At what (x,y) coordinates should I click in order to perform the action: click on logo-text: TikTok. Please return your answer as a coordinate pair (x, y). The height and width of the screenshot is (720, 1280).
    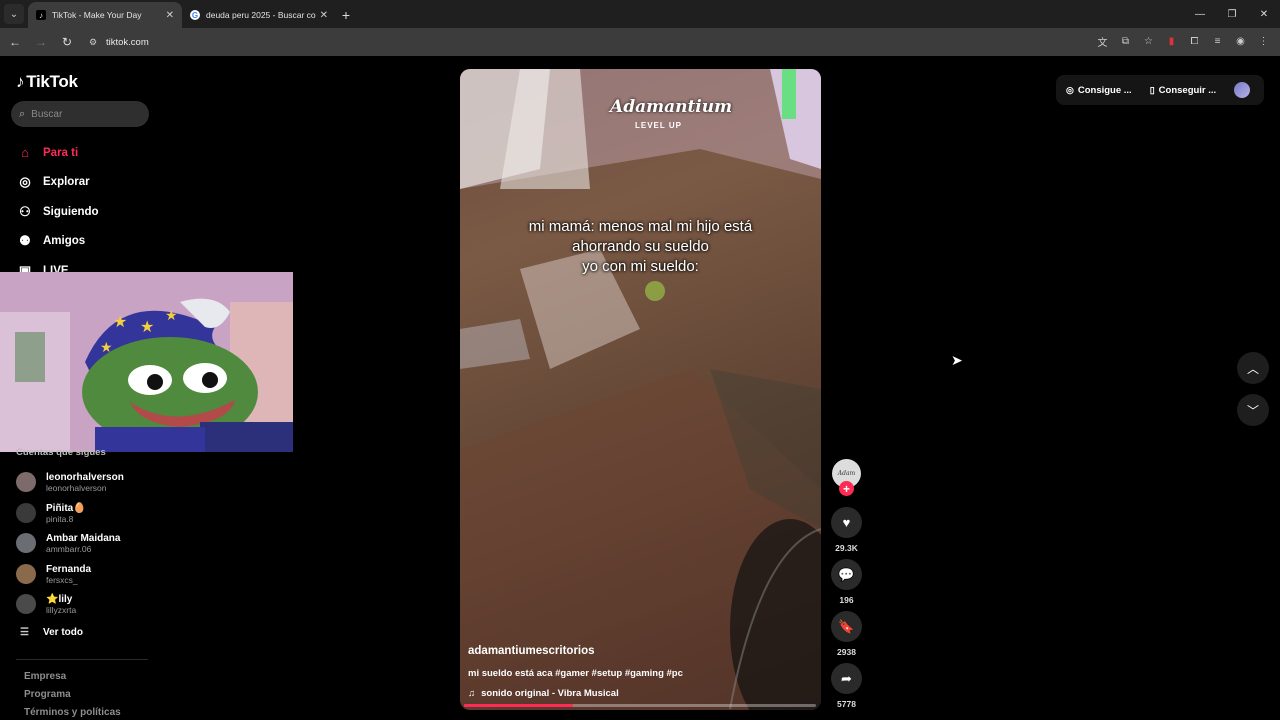
    Looking at the image, I should click on (52, 81).